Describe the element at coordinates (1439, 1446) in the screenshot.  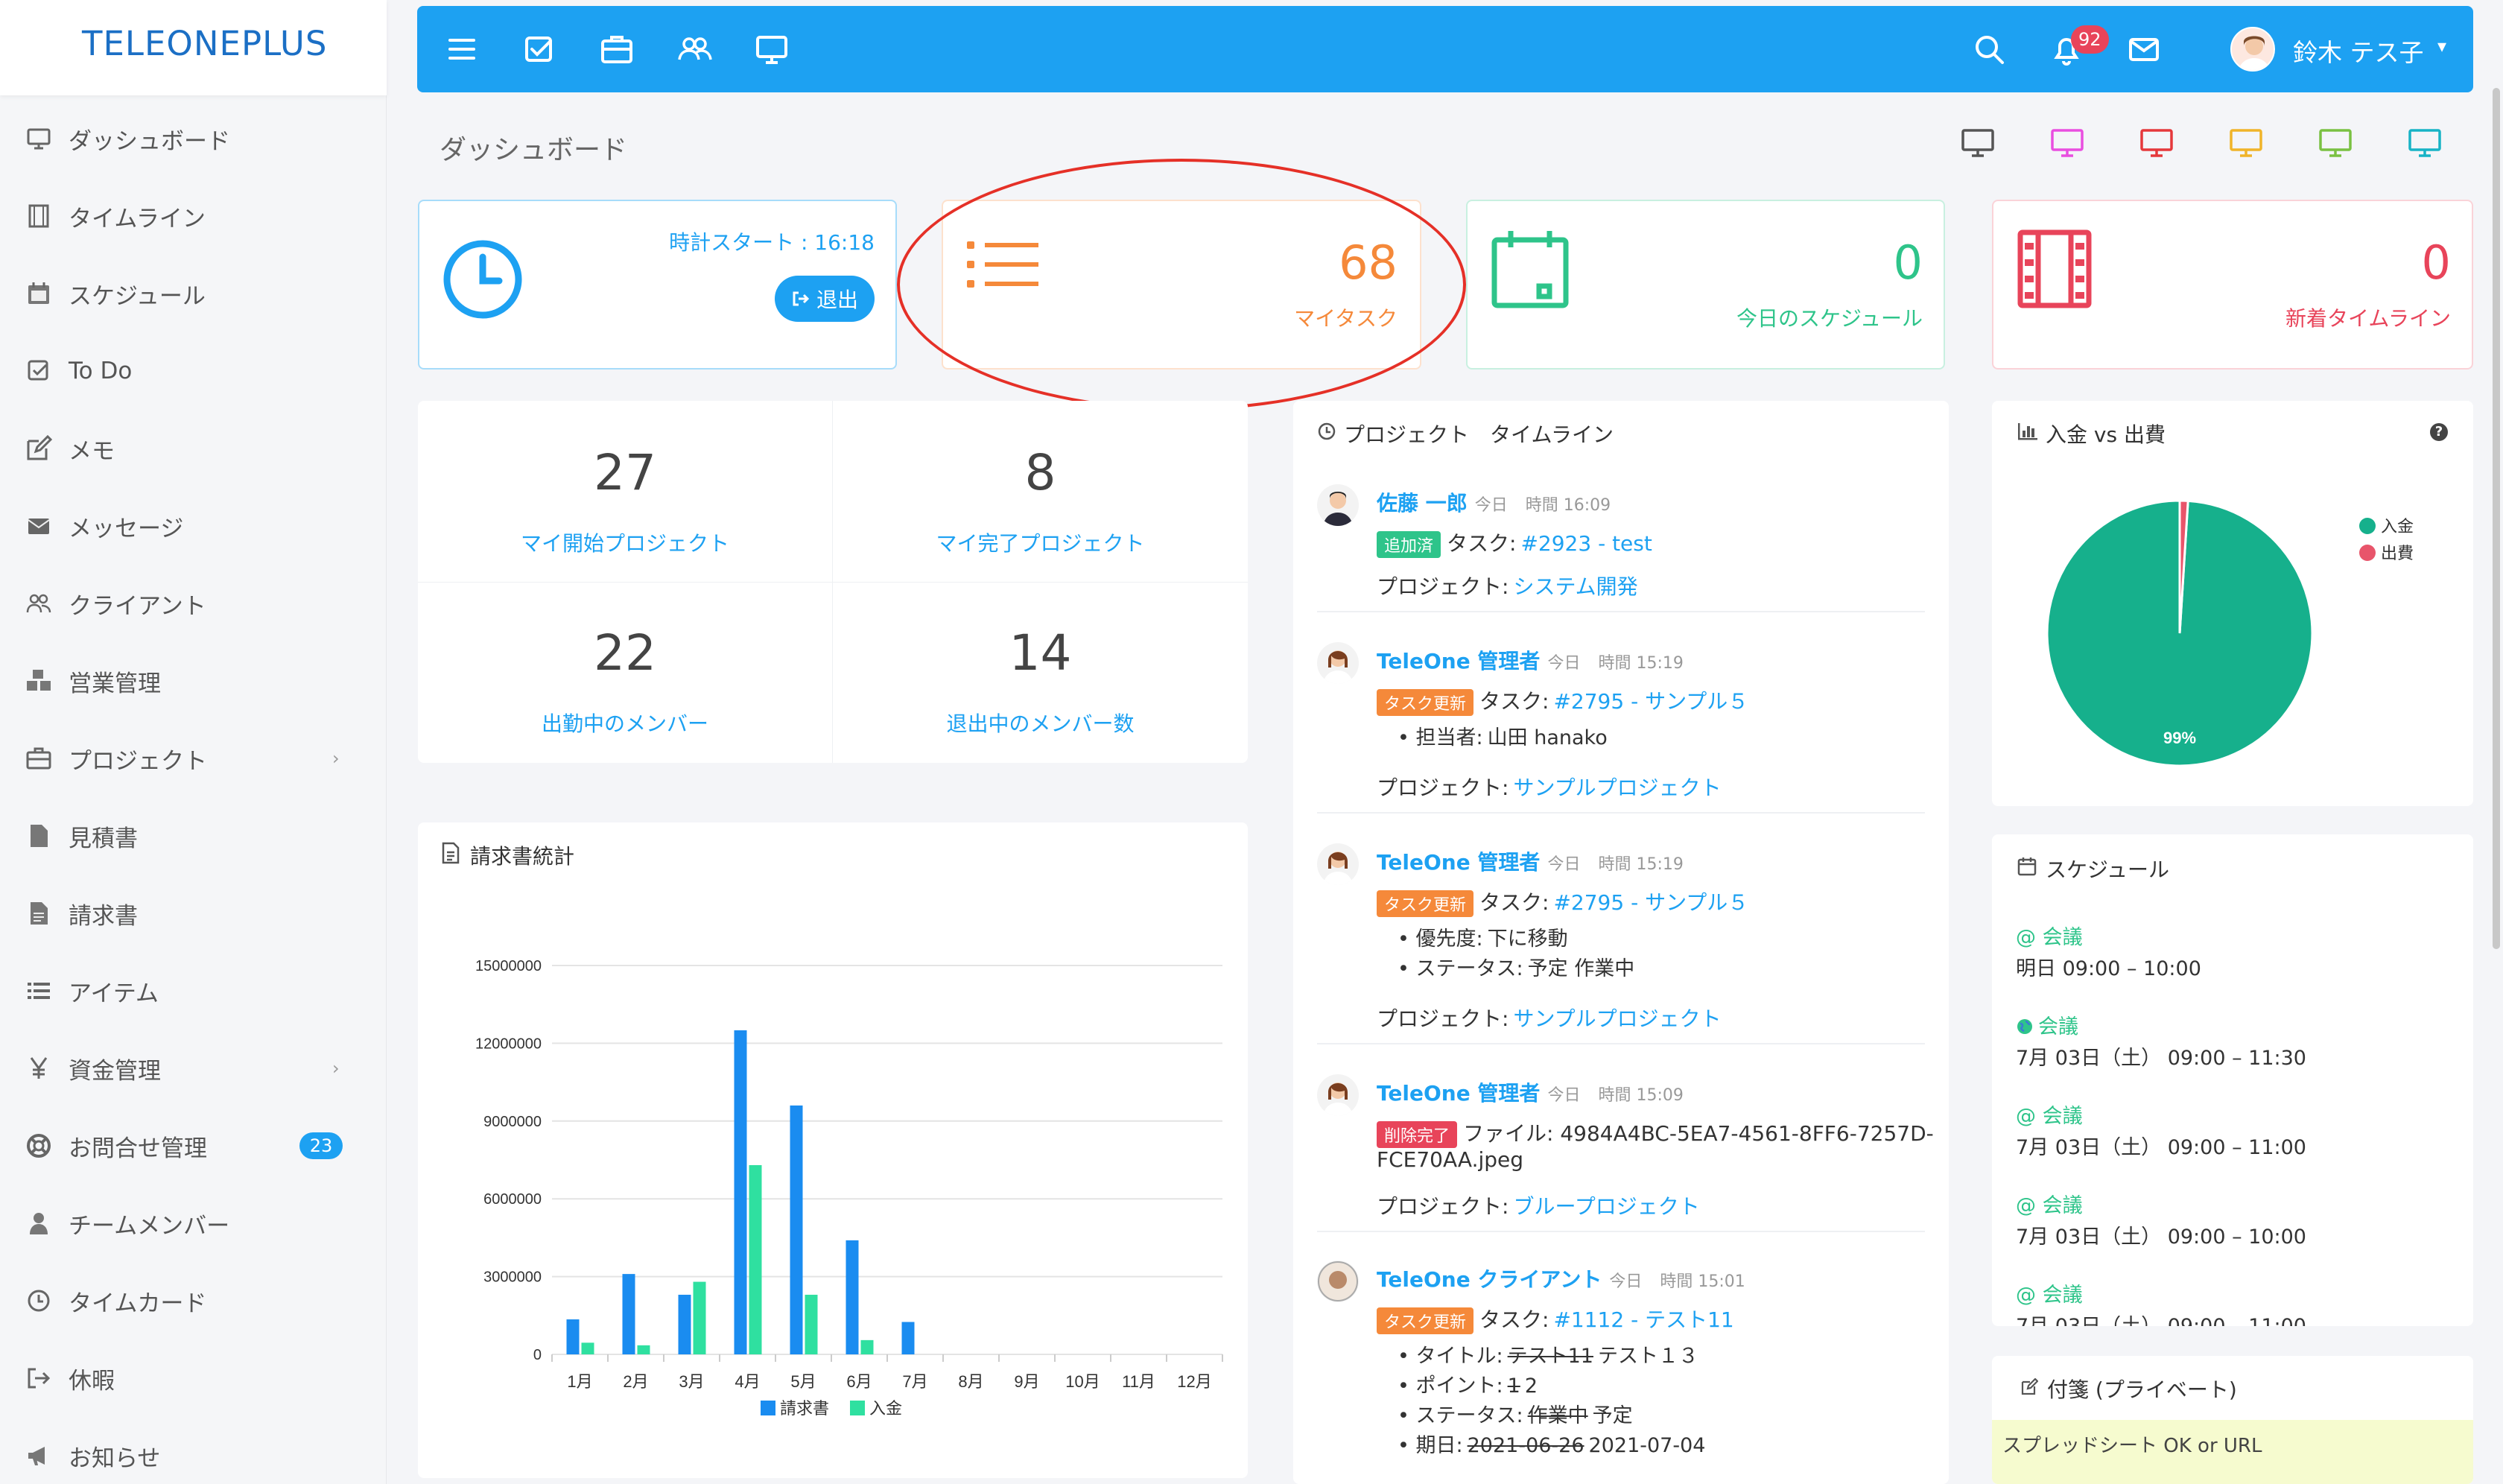
I see `detail-label: 期日:` at that location.